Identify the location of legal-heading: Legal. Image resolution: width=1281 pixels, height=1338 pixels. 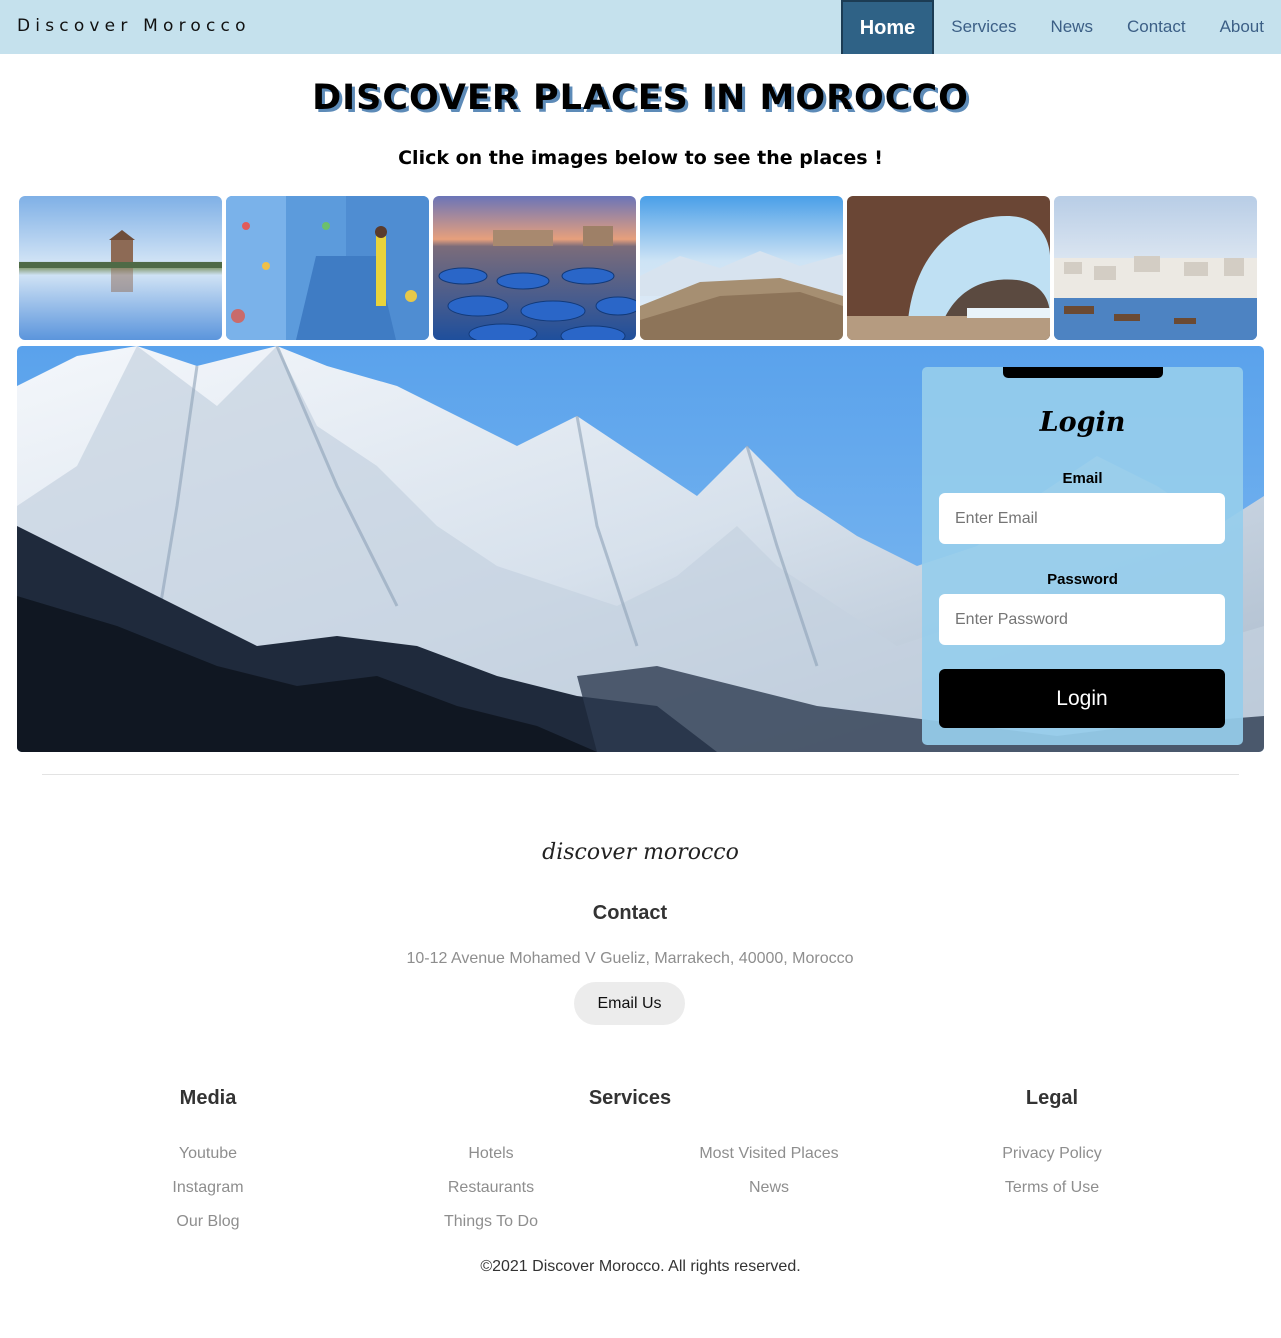
(1052, 1098).